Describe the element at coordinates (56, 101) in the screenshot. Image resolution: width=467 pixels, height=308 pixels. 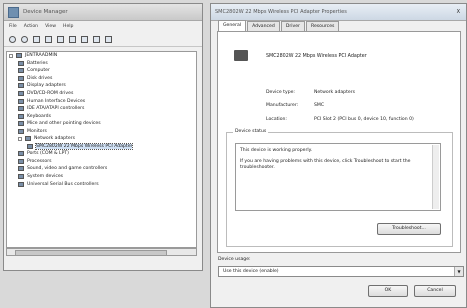
I see `tree-item-label: Human Interface Devices` at that location.